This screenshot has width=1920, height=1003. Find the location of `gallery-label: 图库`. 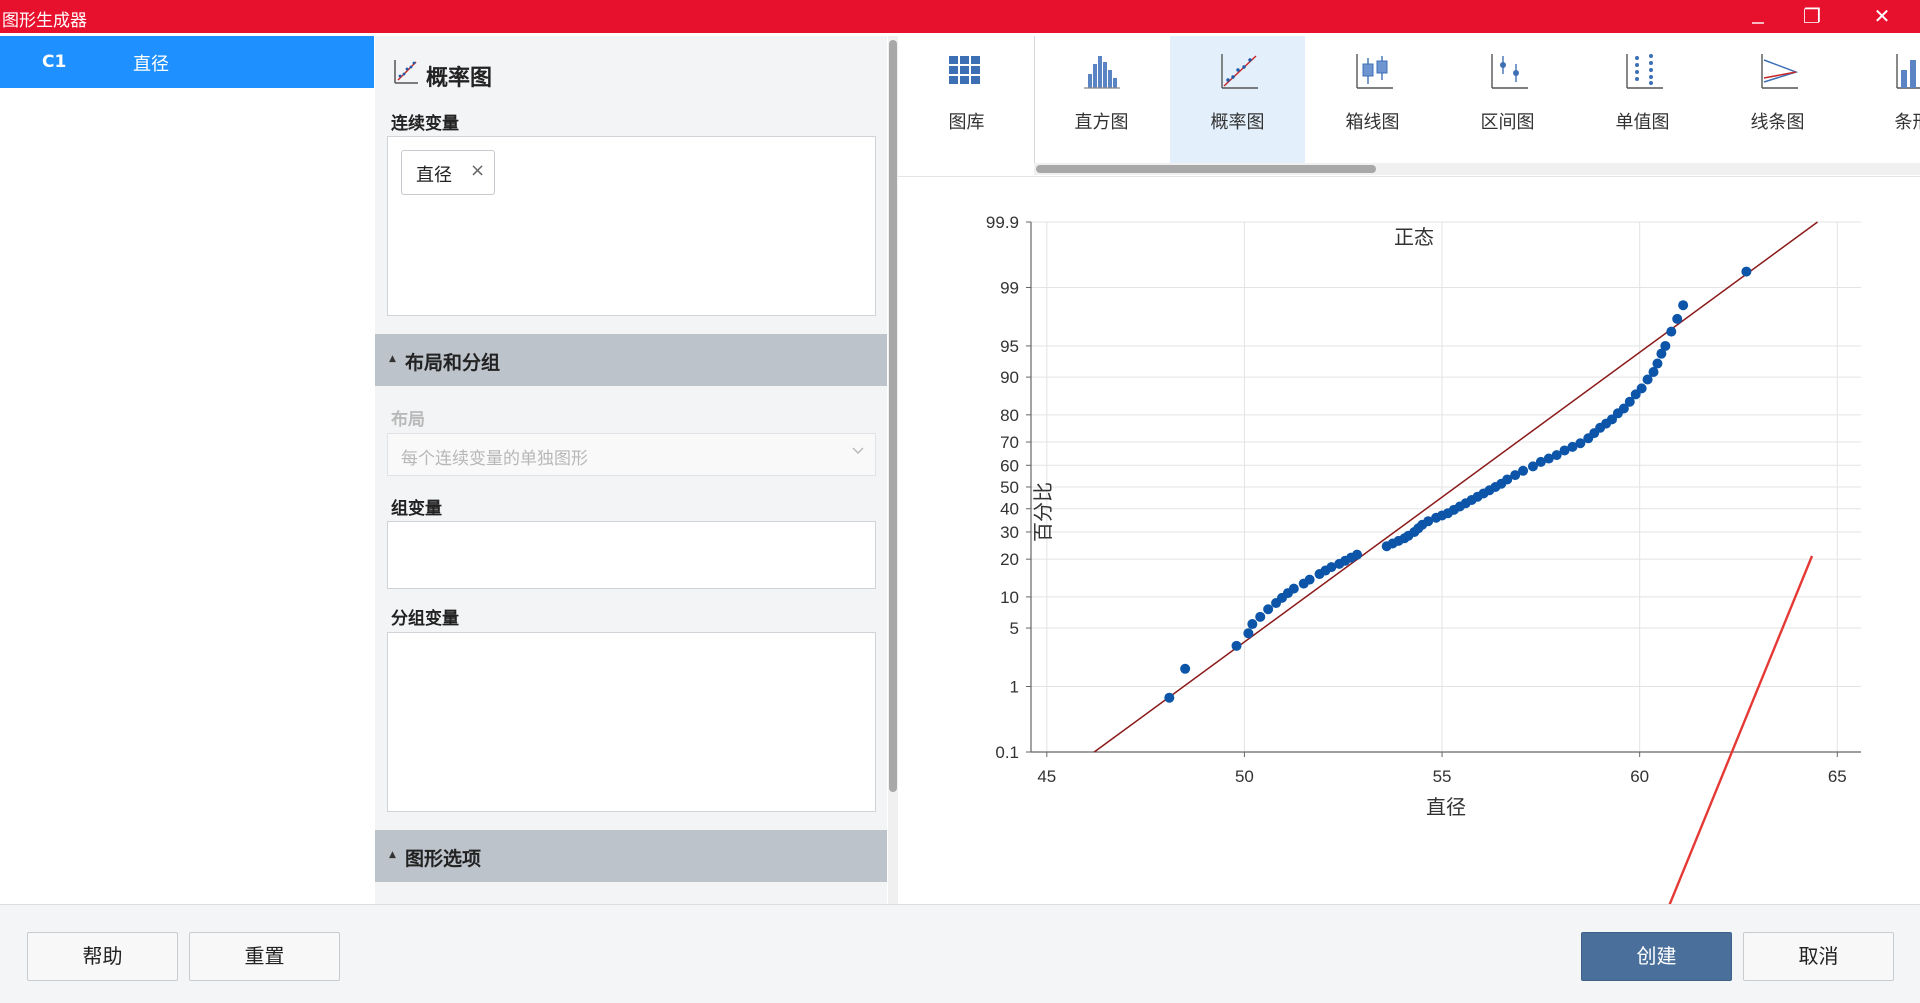

gallery-label: 图库 is located at coordinates (966, 122).